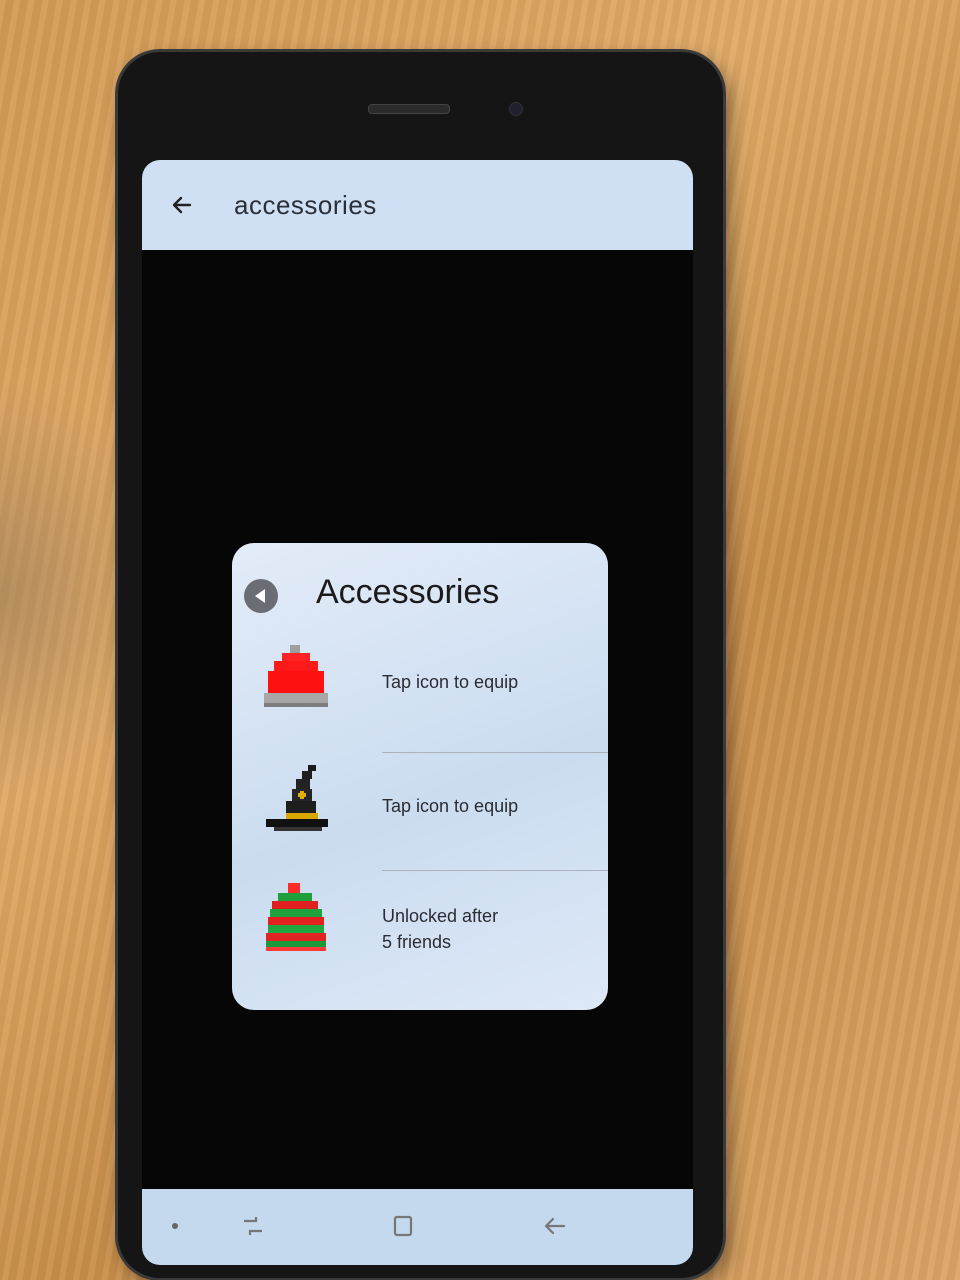  I want to click on witch-hat-icon, so click(296, 801).